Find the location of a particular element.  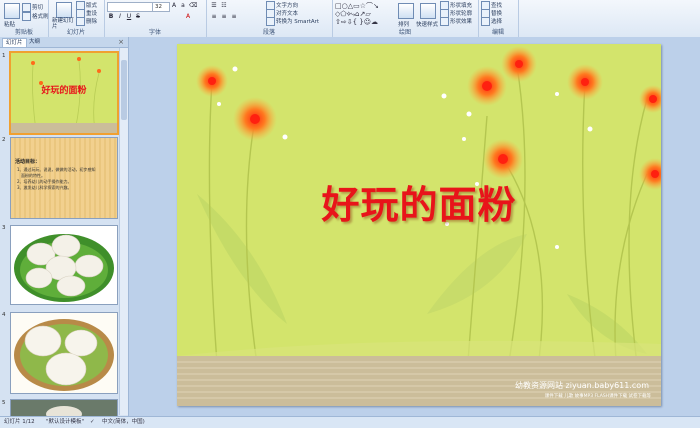

thumb5-photo is located at coordinates (64, 411).